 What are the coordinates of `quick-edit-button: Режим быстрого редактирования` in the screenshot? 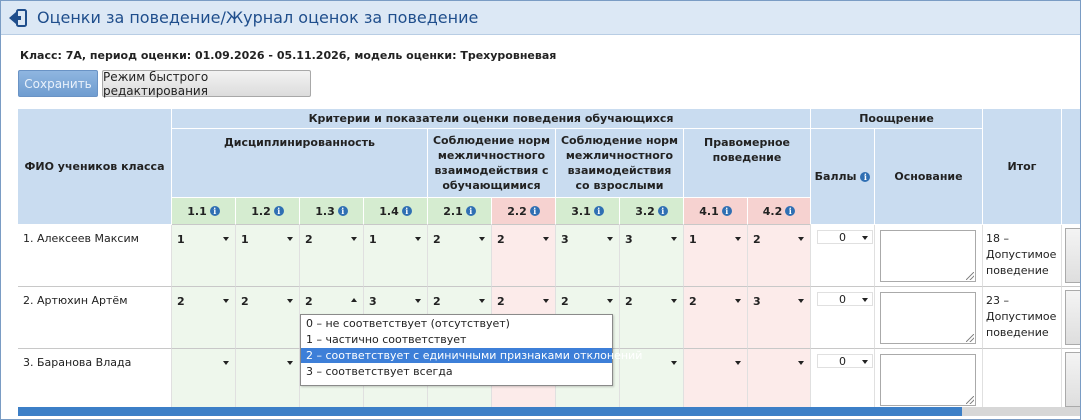 It's located at (206, 84).